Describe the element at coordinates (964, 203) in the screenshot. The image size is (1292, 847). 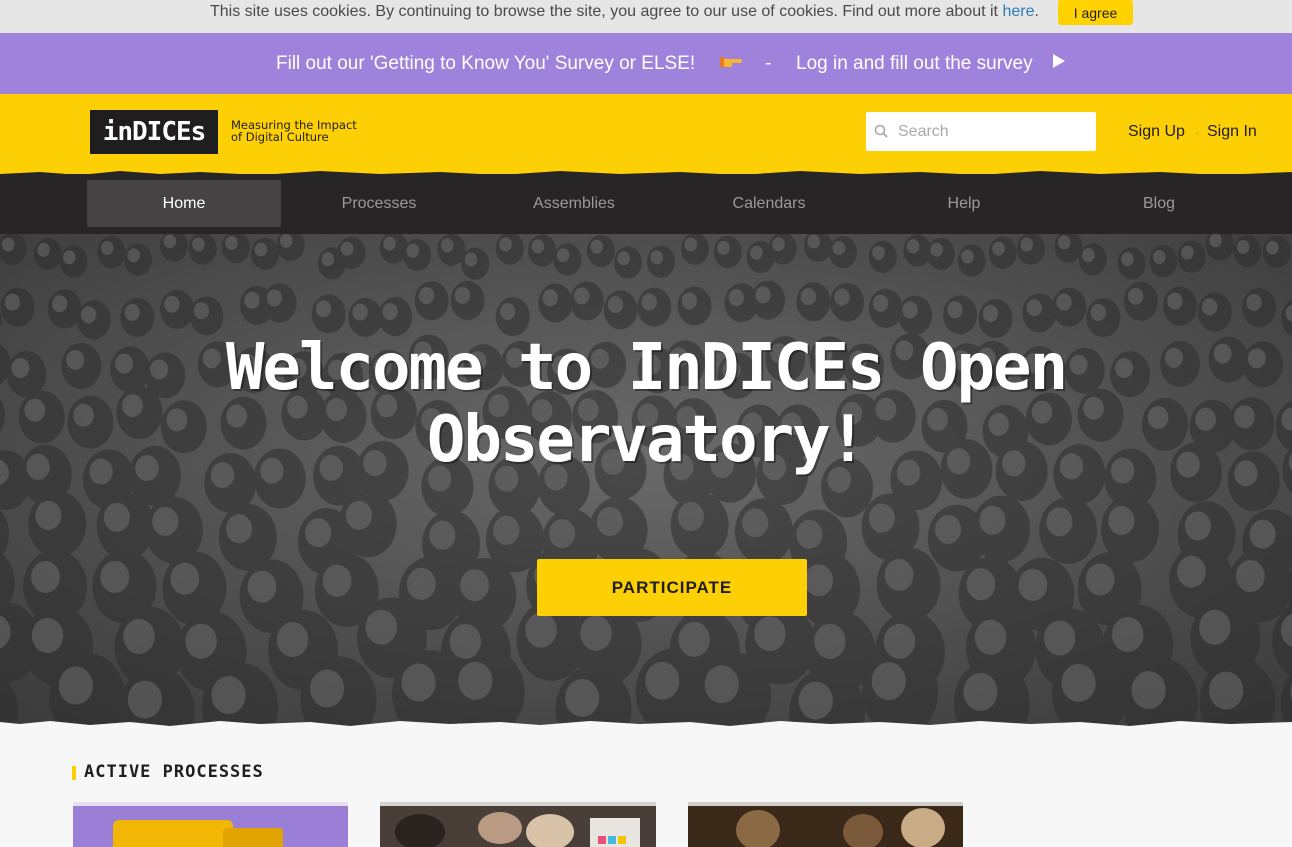
I see `nav-help: Help` at that location.